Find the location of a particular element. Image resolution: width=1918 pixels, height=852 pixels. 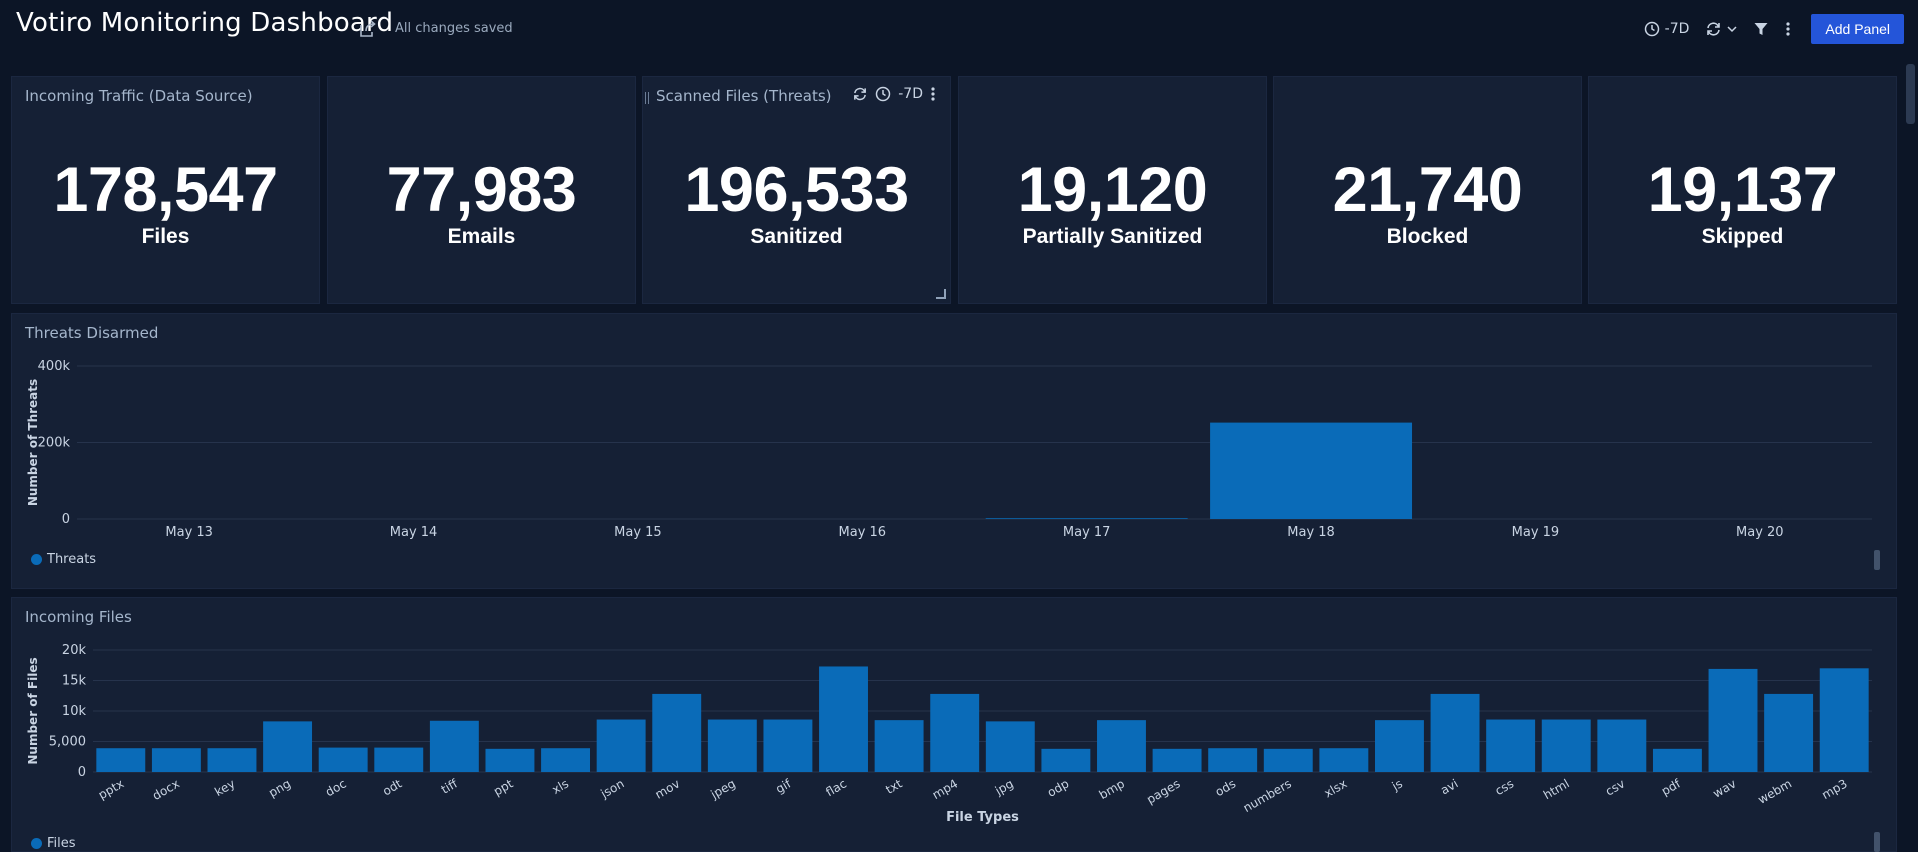

x-tick-label: pdf is located at coordinates (1671, 787).